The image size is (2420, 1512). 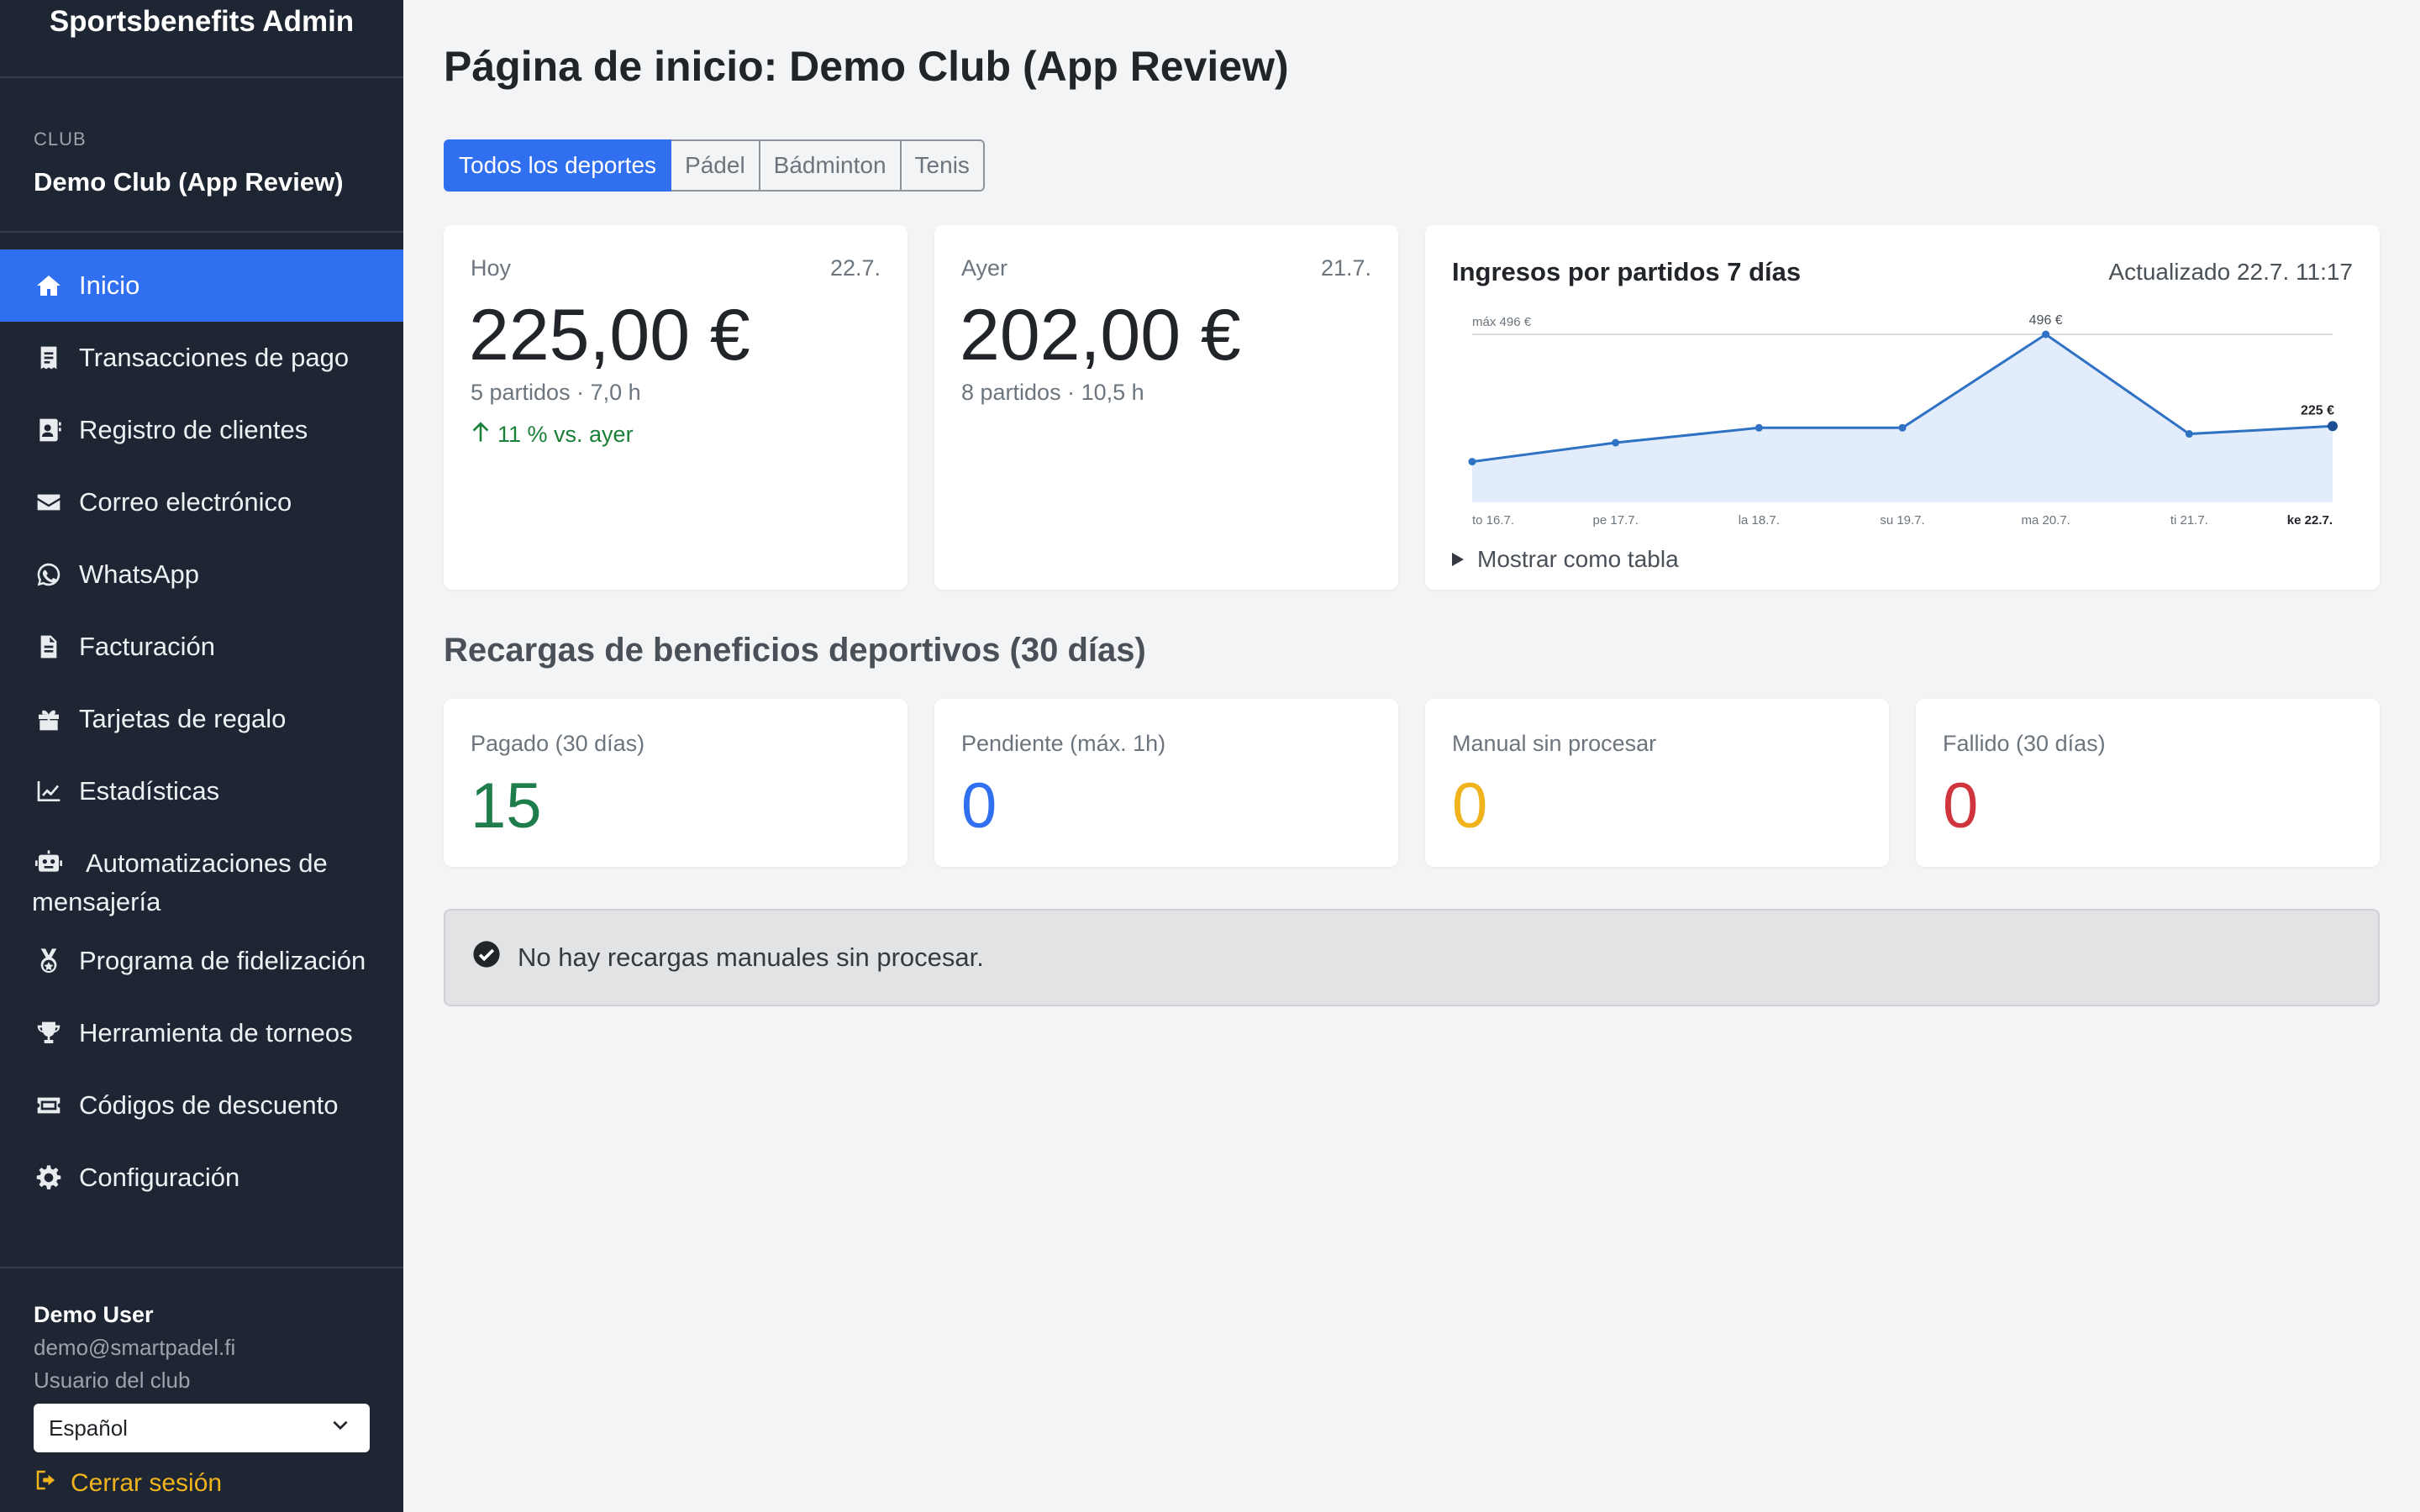 I want to click on sidebar-item-tarjetas: Tarjetas de regalo, so click(x=202, y=719).